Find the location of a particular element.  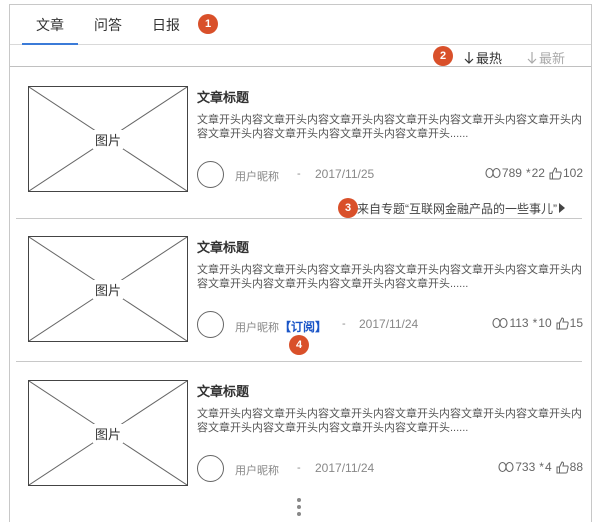

views-stat: 789 is located at coordinates (503, 173).